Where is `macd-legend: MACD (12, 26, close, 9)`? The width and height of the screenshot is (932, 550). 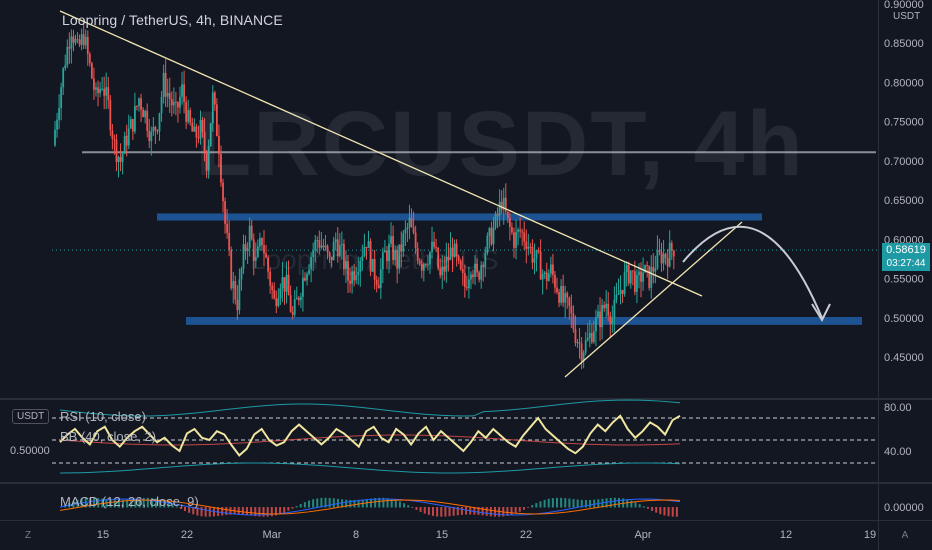
macd-legend: MACD (12, 26, close, 9) is located at coordinates (129, 501).